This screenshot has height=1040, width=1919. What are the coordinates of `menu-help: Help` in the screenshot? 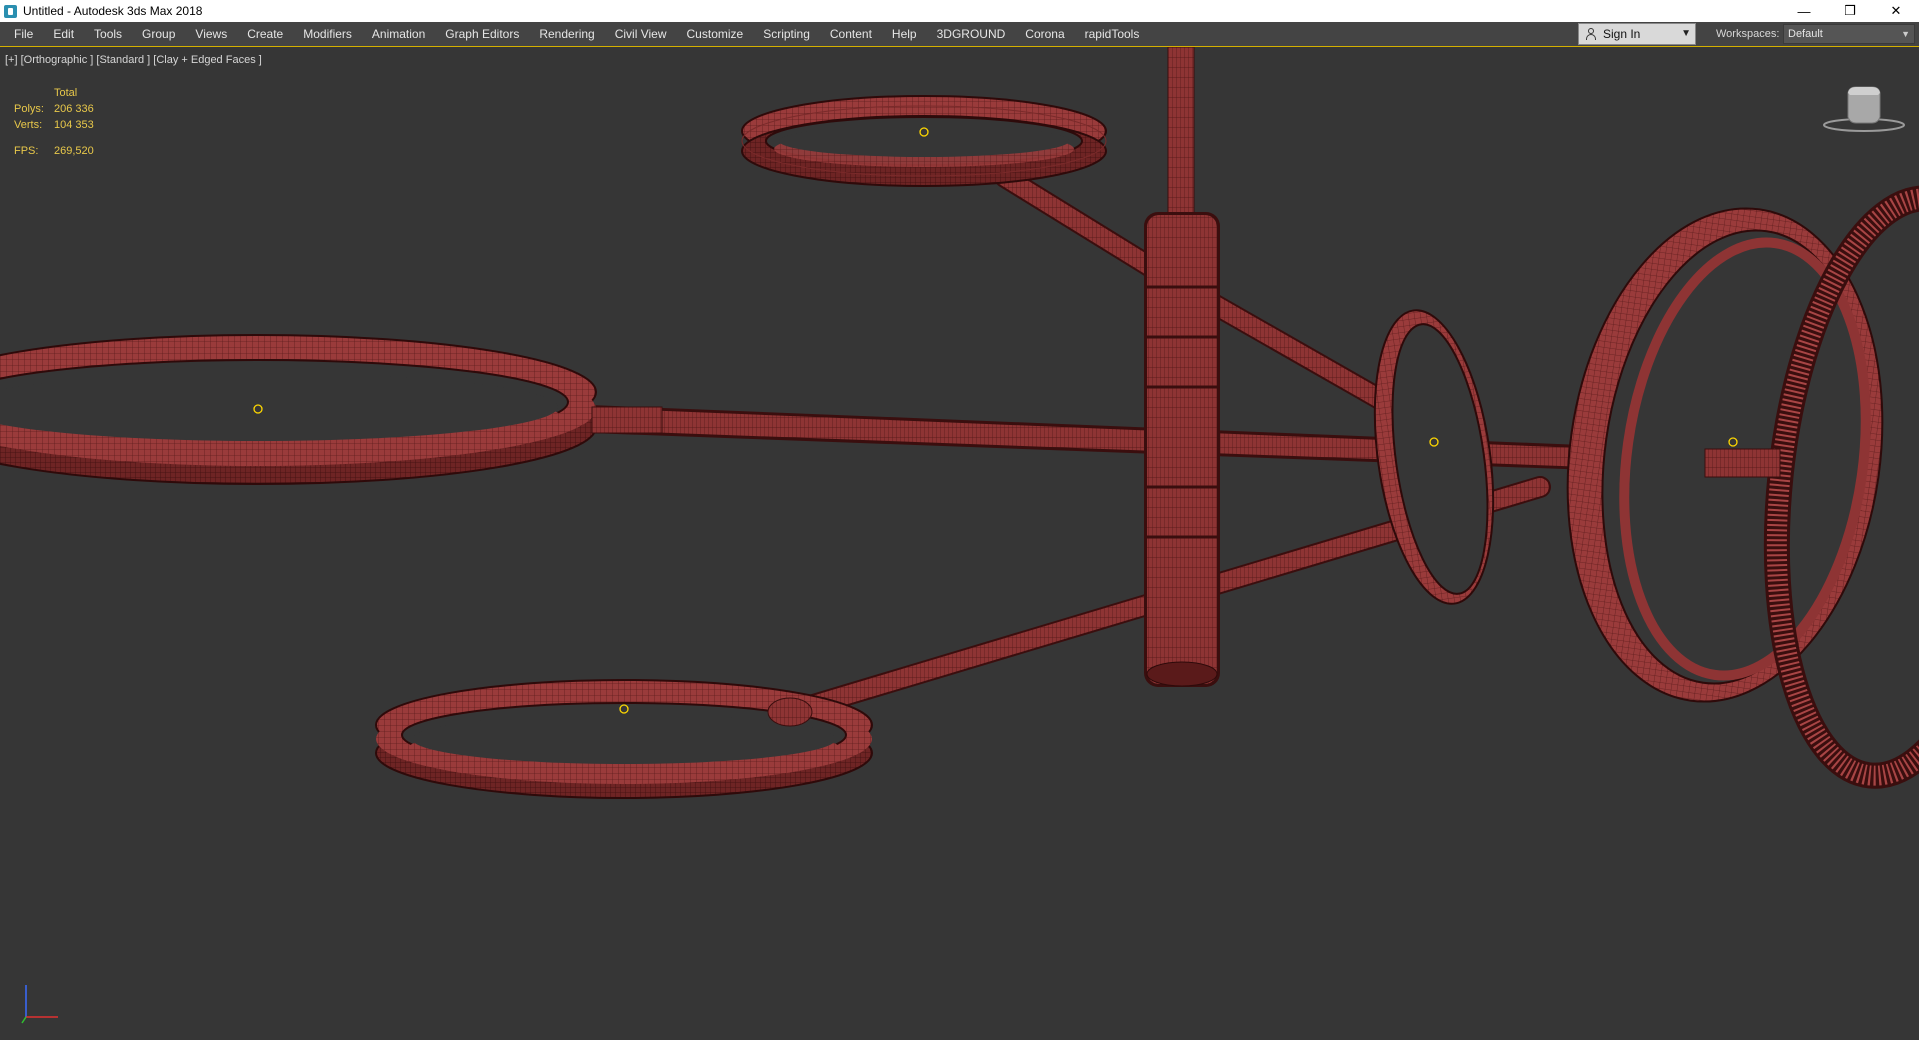 It's located at (904, 34).